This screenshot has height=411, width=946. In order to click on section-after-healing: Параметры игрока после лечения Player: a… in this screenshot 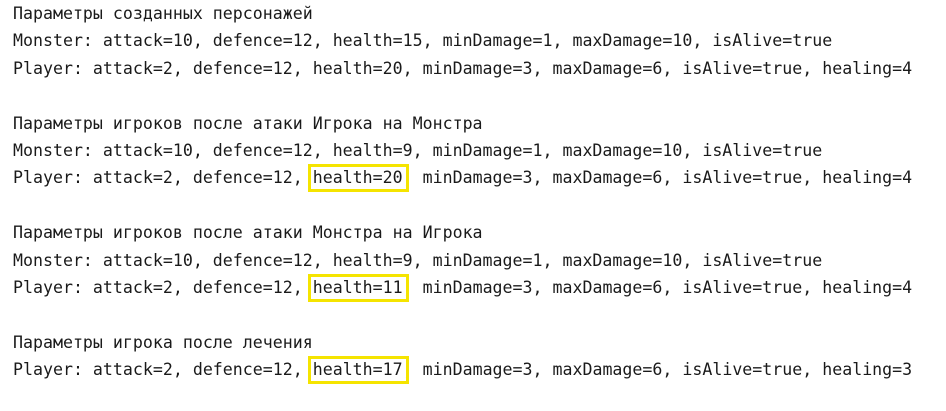, I will do `click(462, 356)`.